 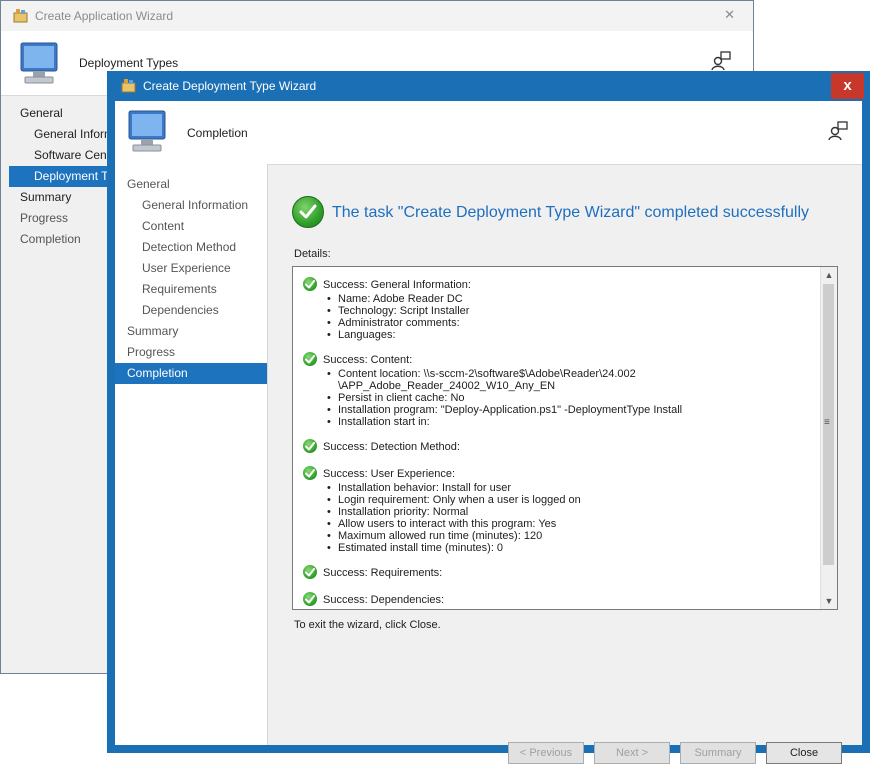 What do you see at coordinates (179, 289) in the screenshot?
I see `nav-requirements: Requirements` at bounding box center [179, 289].